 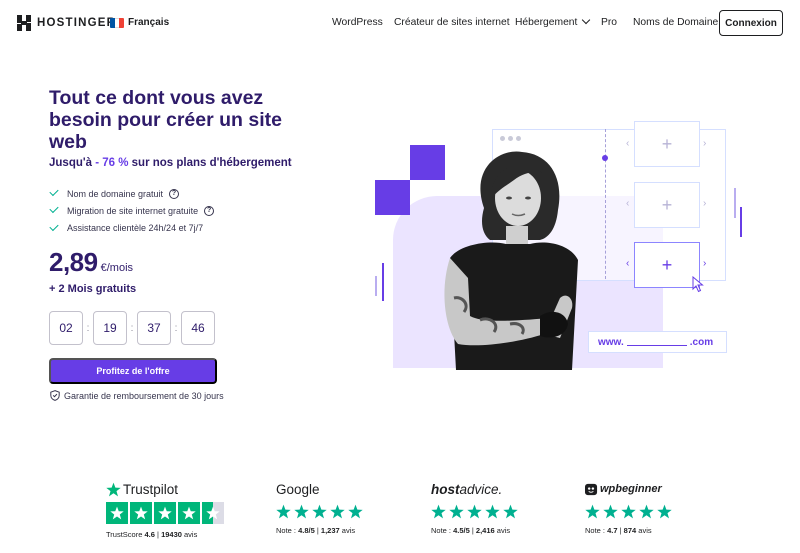 I want to click on url-prefix: www., so click(x=611, y=342).